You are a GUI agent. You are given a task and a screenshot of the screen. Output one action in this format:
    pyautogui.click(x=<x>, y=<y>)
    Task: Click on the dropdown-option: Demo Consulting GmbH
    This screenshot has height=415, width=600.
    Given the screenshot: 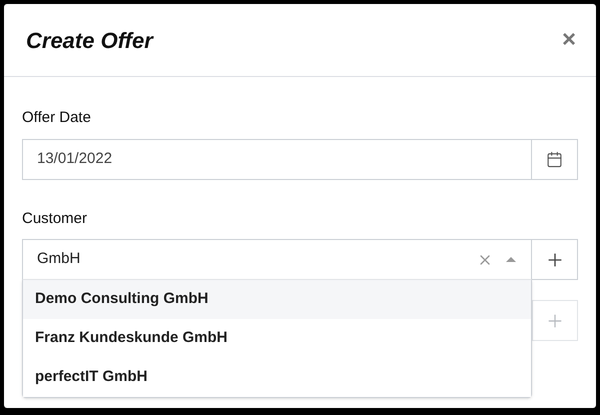 What is the action you would take?
    pyautogui.click(x=277, y=299)
    